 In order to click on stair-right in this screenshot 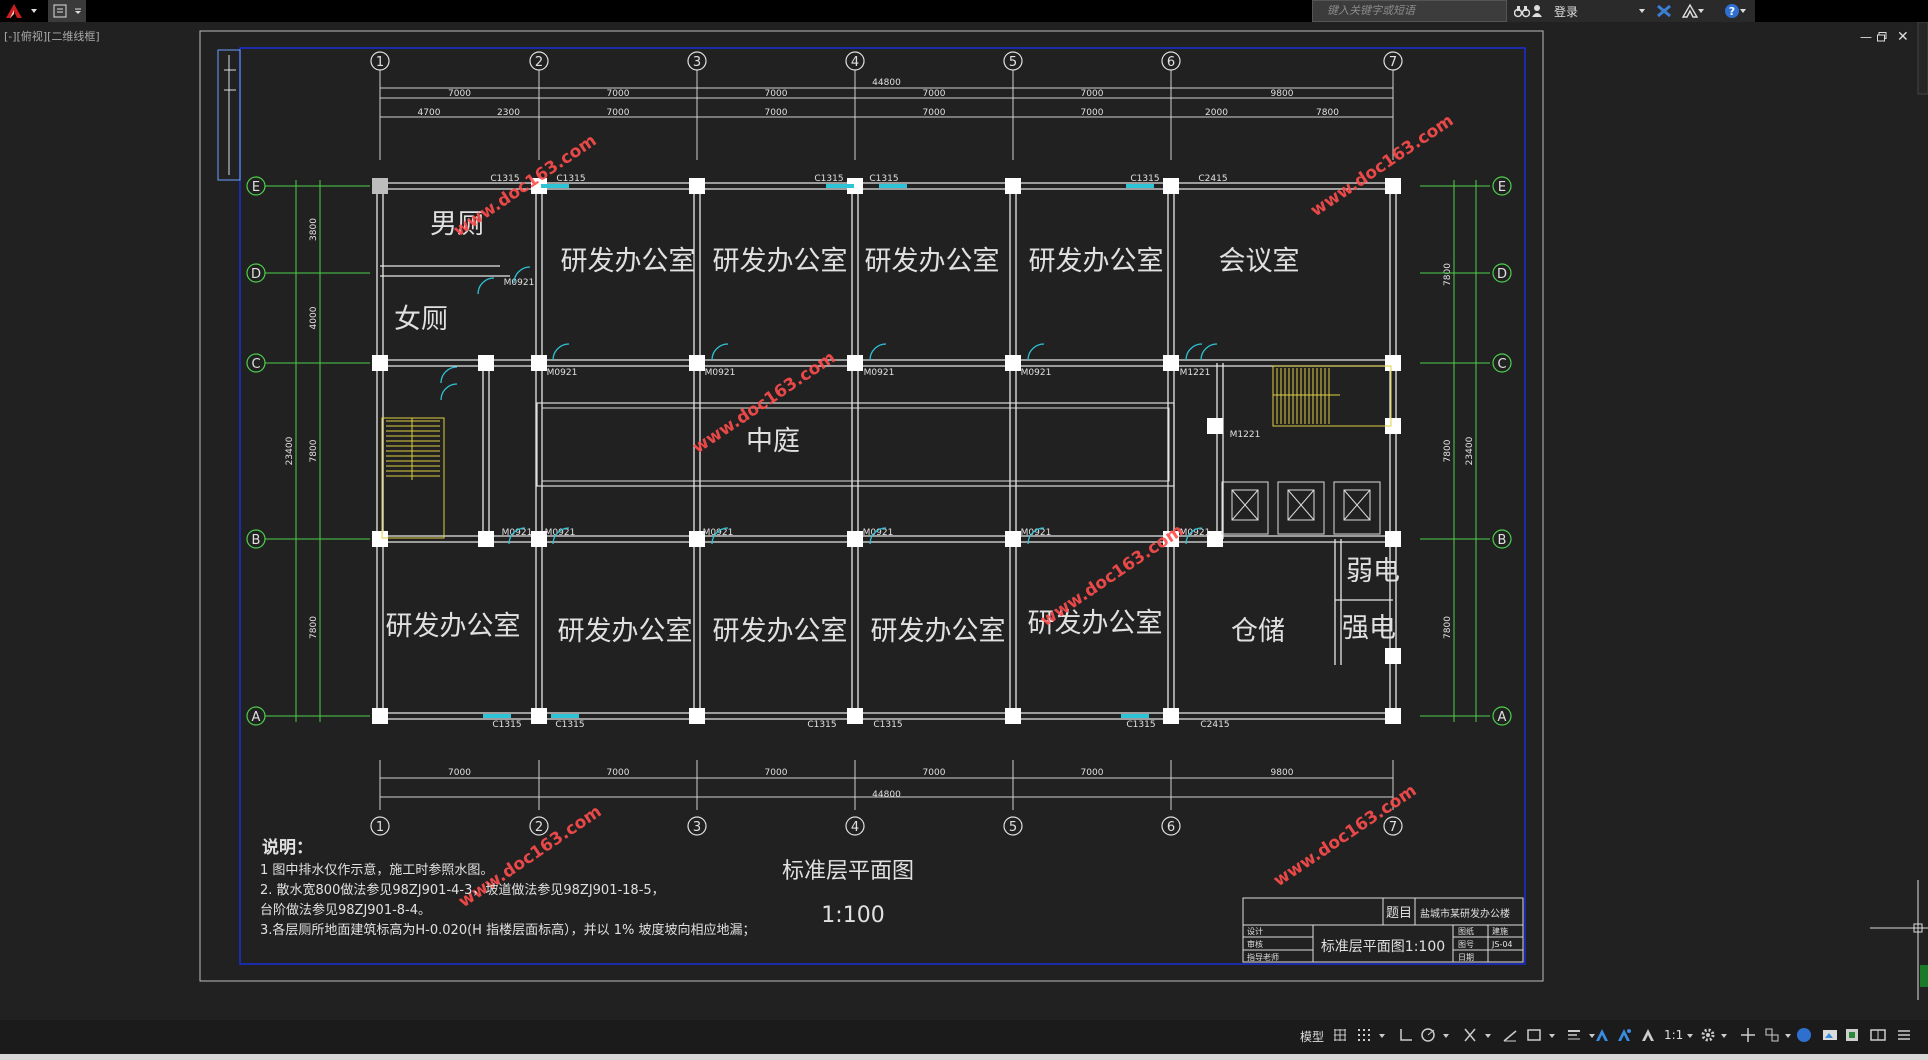, I will do `click(1332, 396)`.